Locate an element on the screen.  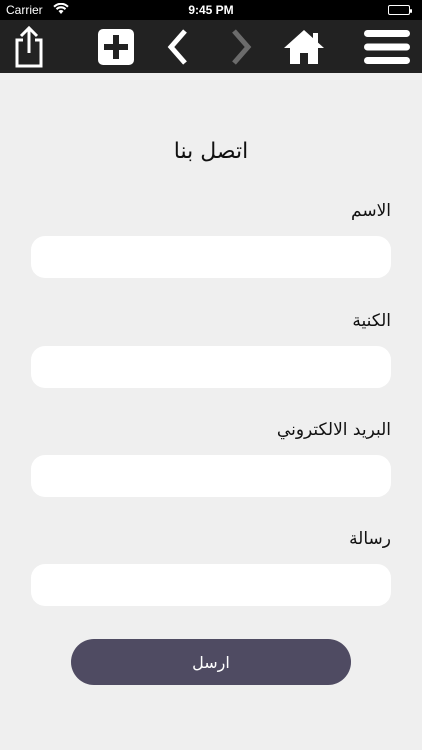
home-icon is located at coordinates (304, 47).